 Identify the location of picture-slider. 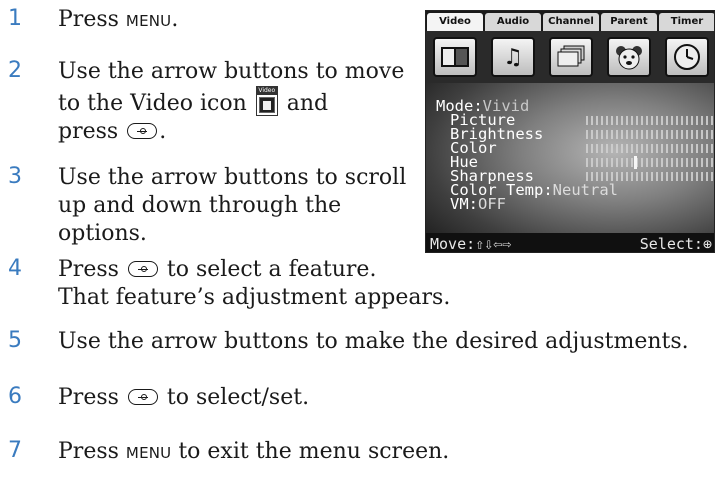
(650, 120).